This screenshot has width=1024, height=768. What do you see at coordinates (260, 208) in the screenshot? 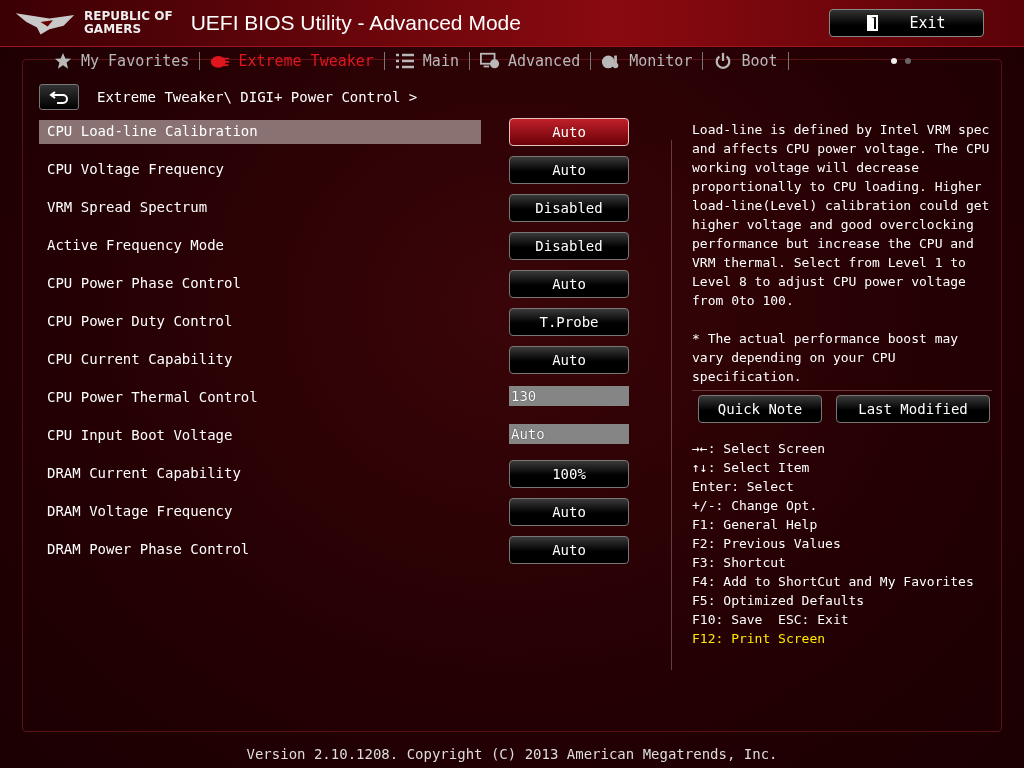
I see `setting-label: VRM Spread Spectrum` at bounding box center [260, 208].